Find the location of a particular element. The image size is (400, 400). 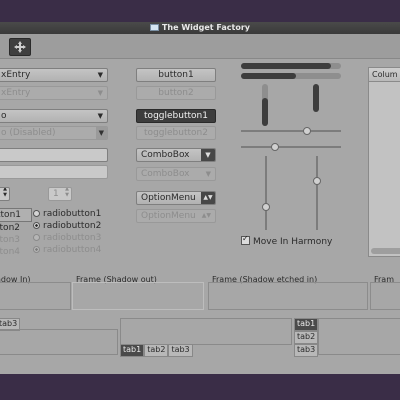

notebook-bottom-tab2: tab2 is located at coordinates (156, 350).